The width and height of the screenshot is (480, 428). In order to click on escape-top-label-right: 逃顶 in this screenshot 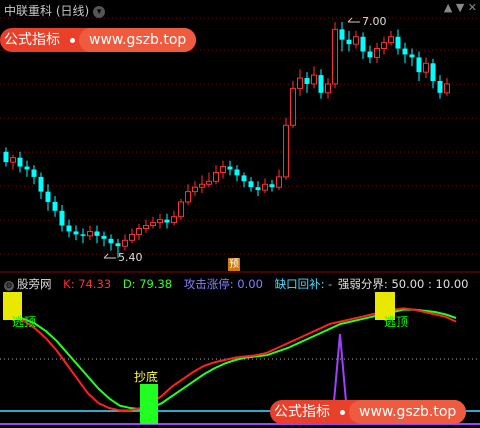, I will do `click(396, 322)`.